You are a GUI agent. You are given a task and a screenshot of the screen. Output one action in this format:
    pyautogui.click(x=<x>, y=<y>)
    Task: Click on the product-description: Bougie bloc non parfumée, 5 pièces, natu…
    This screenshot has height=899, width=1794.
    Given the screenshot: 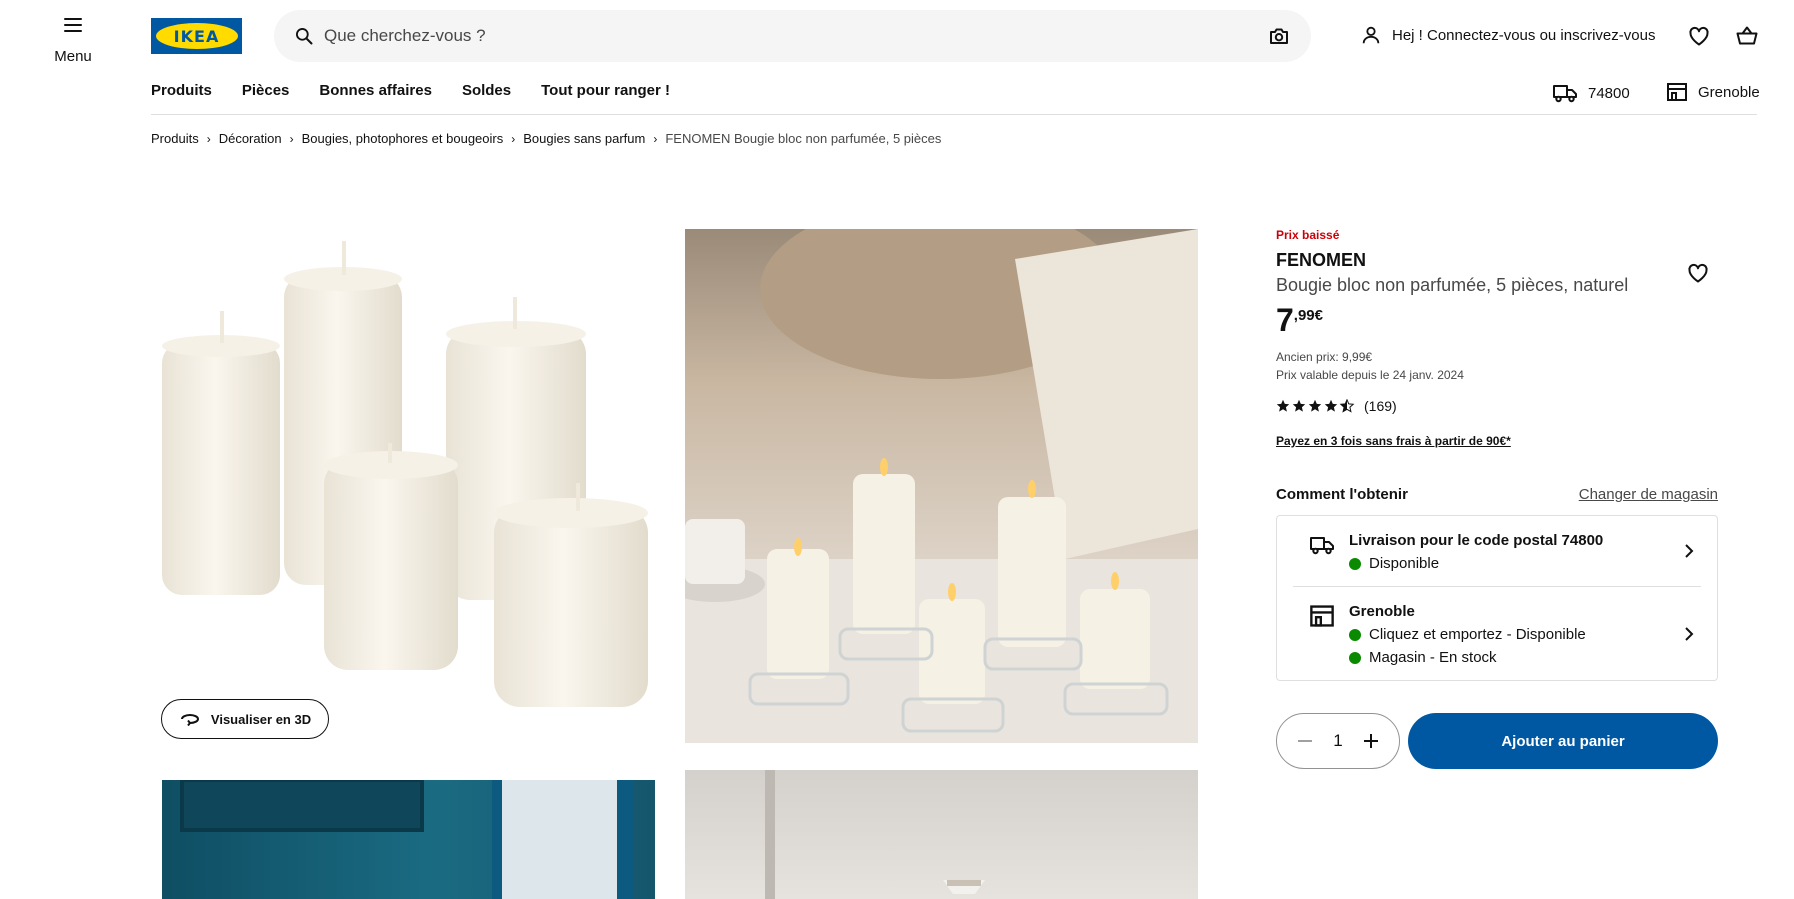 What is the action you would take?
    pyautogui.click(x=1452, y=285)
    